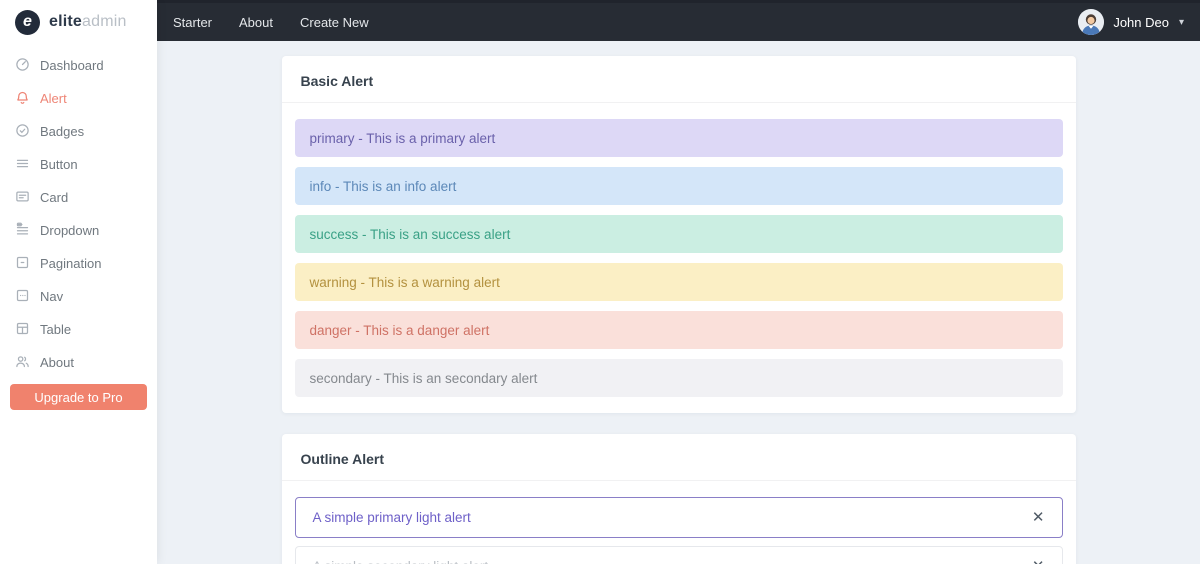 This screenshot has width=1200, height=564. Describe the element at coordinates (104, 21) in the screenshot. I see `brand-name-light: admin` at that location.